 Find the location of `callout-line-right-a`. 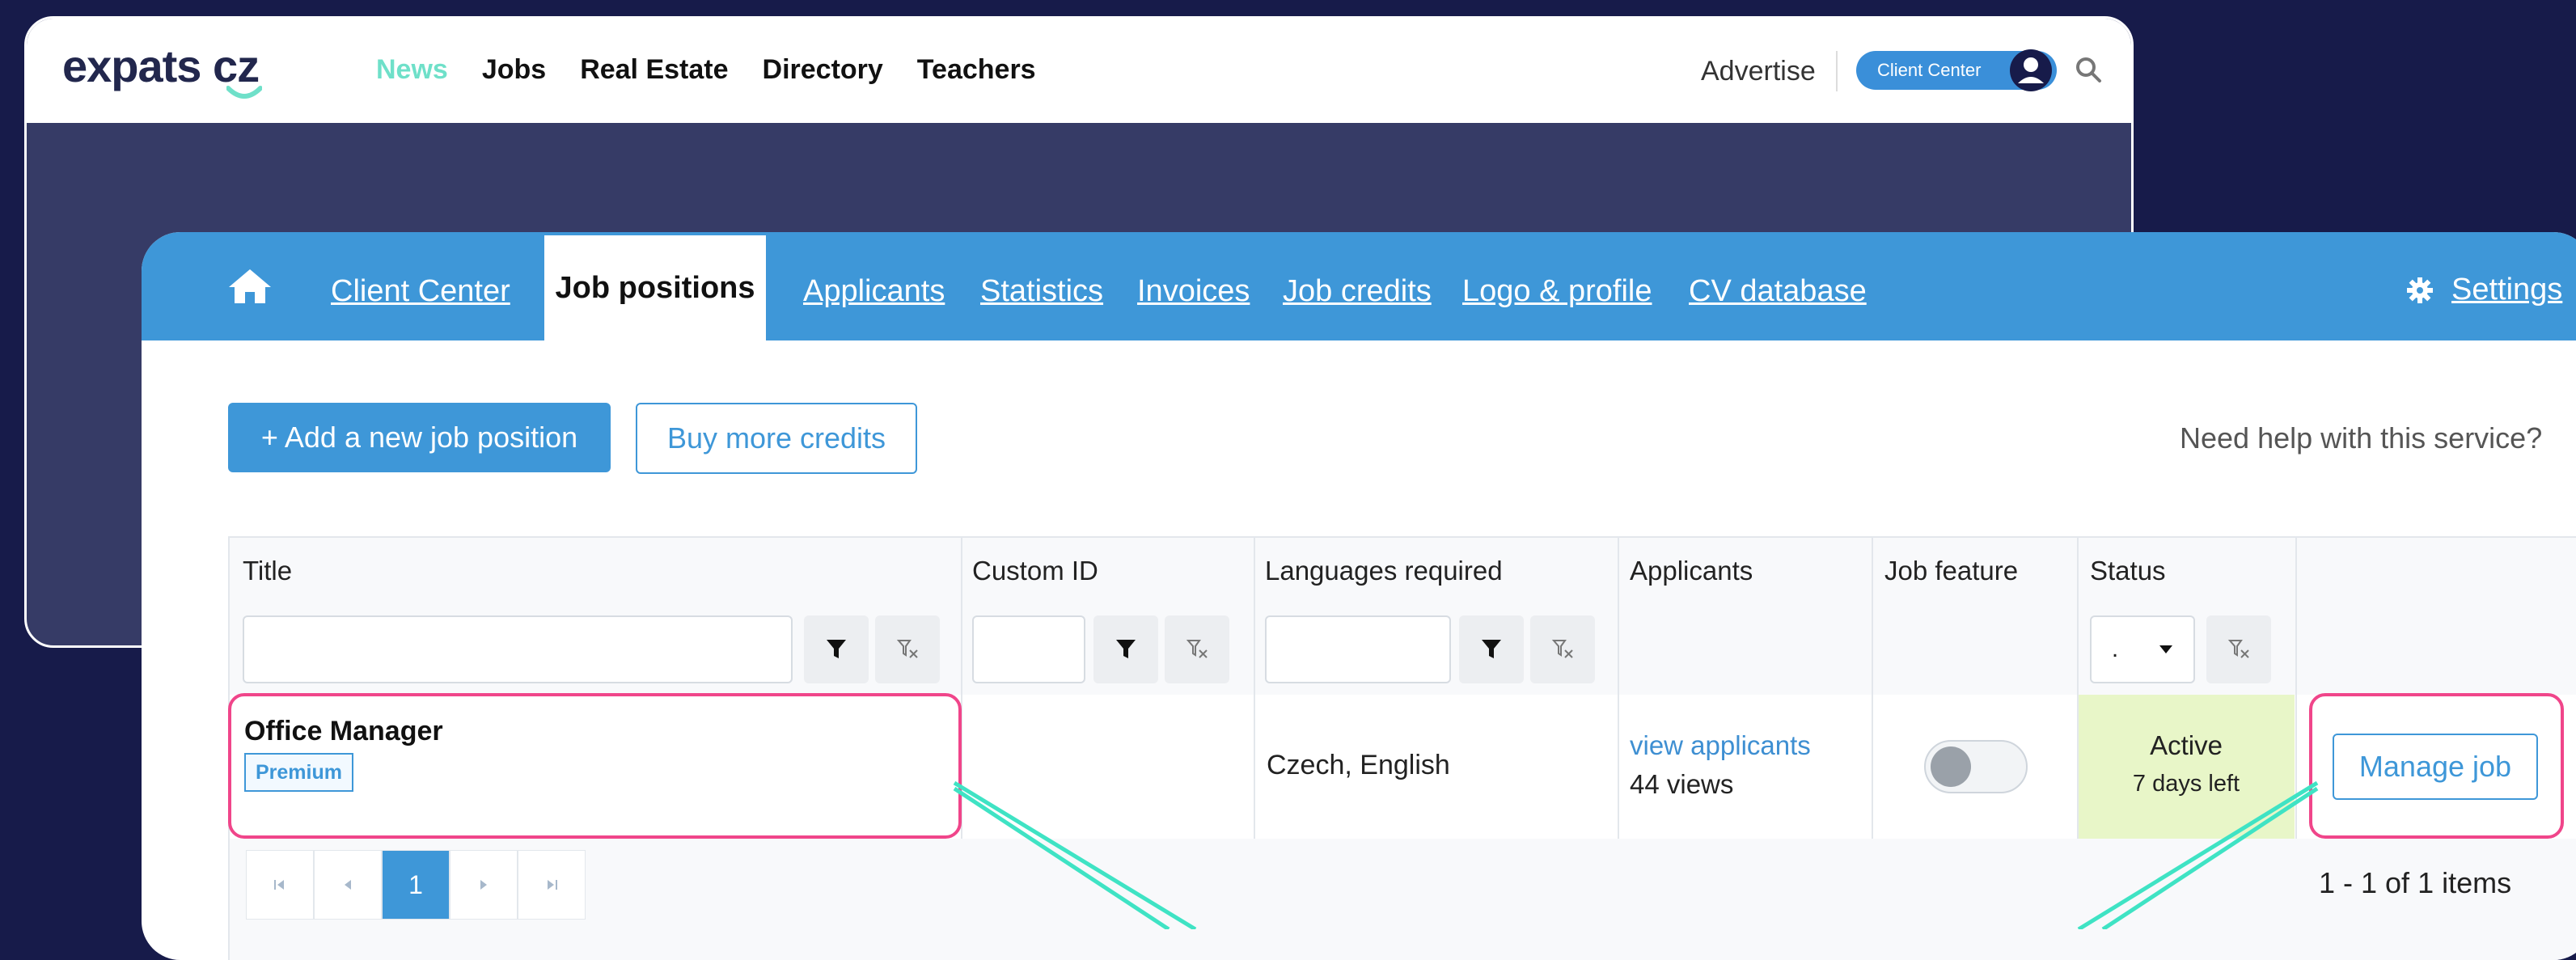

callout-line-right-a is located at coordinates (2198, 855).